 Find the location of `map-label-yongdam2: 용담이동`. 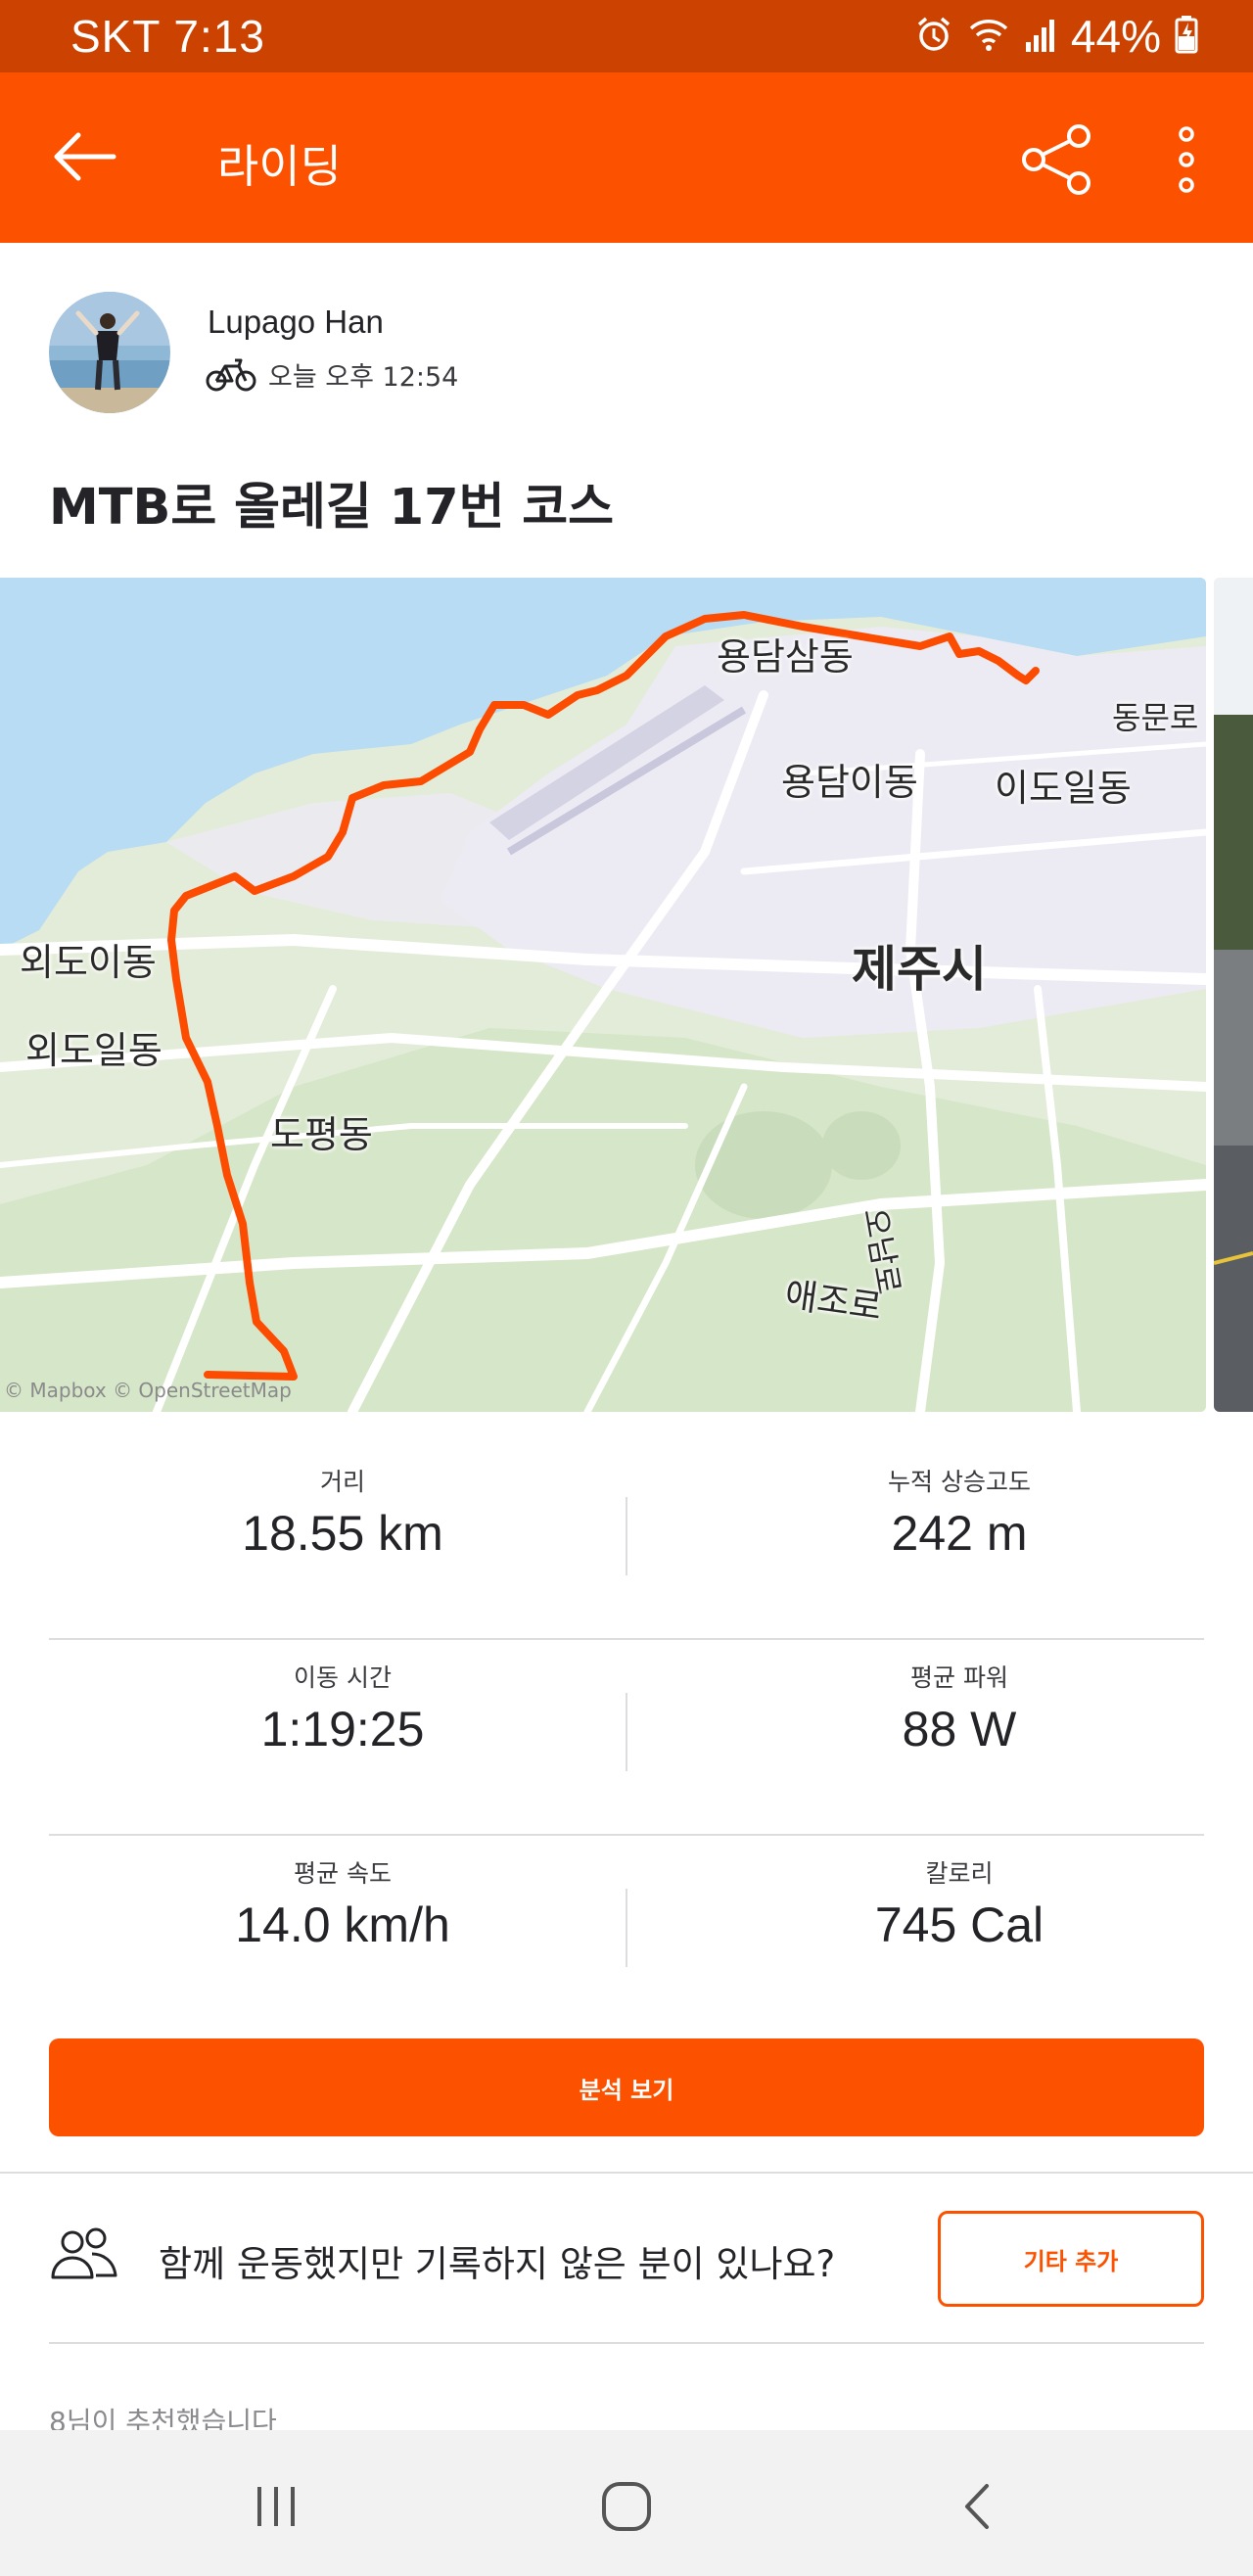

map-label-yongdam2: 용담이동 is located at coordinates (849, 782).